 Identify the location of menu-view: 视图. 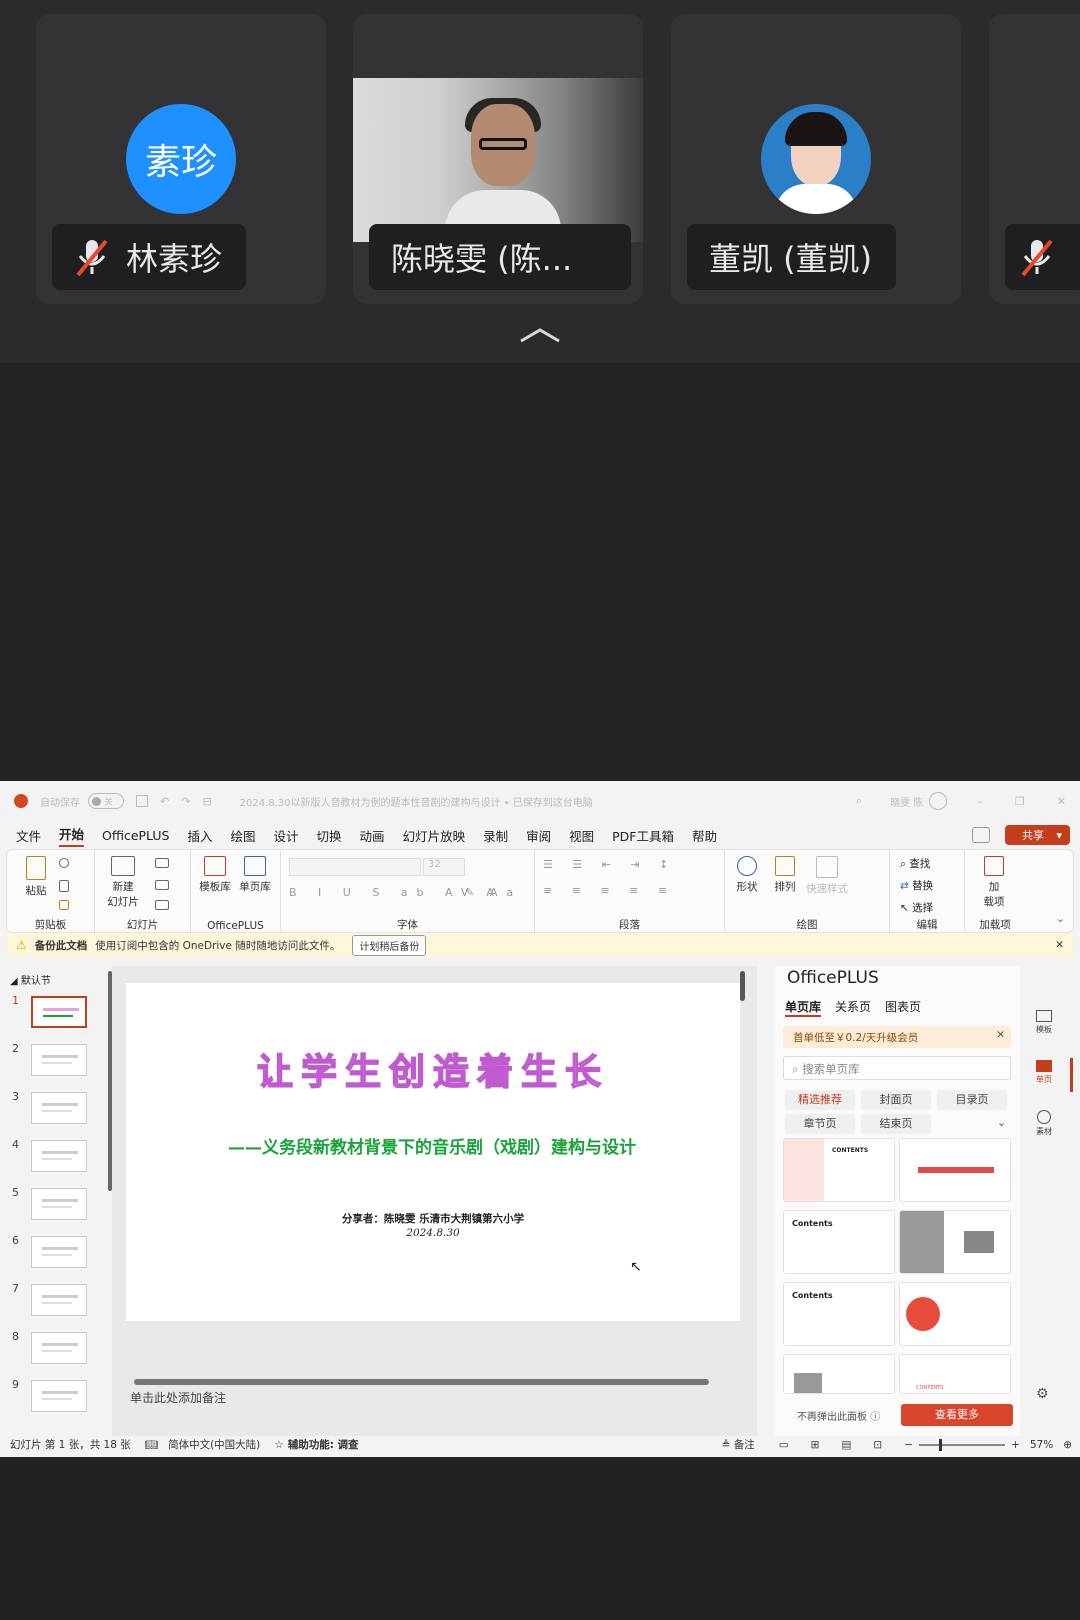
(581, 835).